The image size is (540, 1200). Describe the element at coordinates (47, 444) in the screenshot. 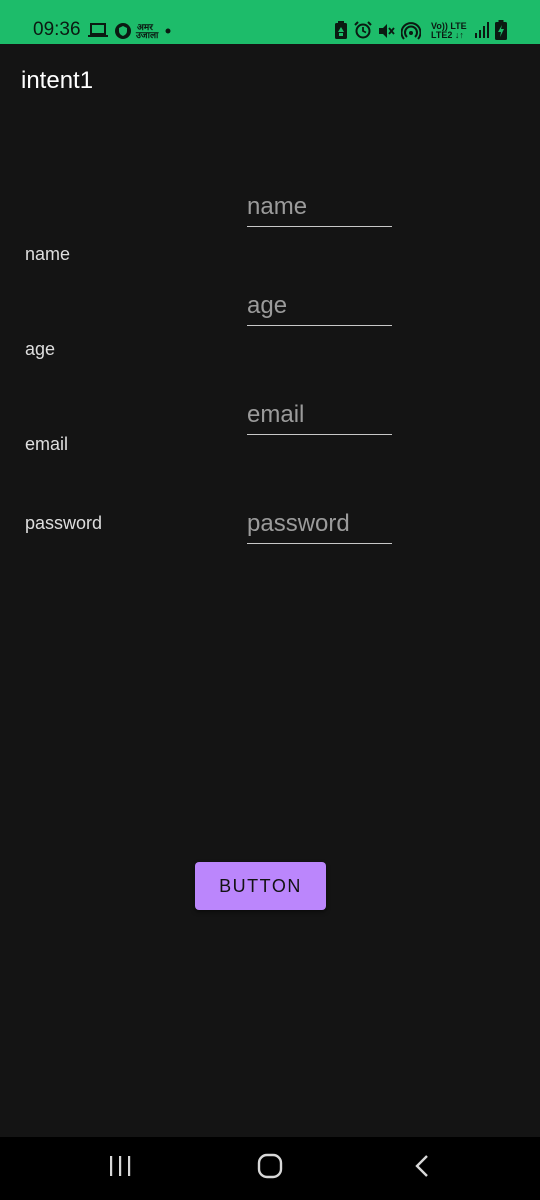

I see `email-label: email` at that location.